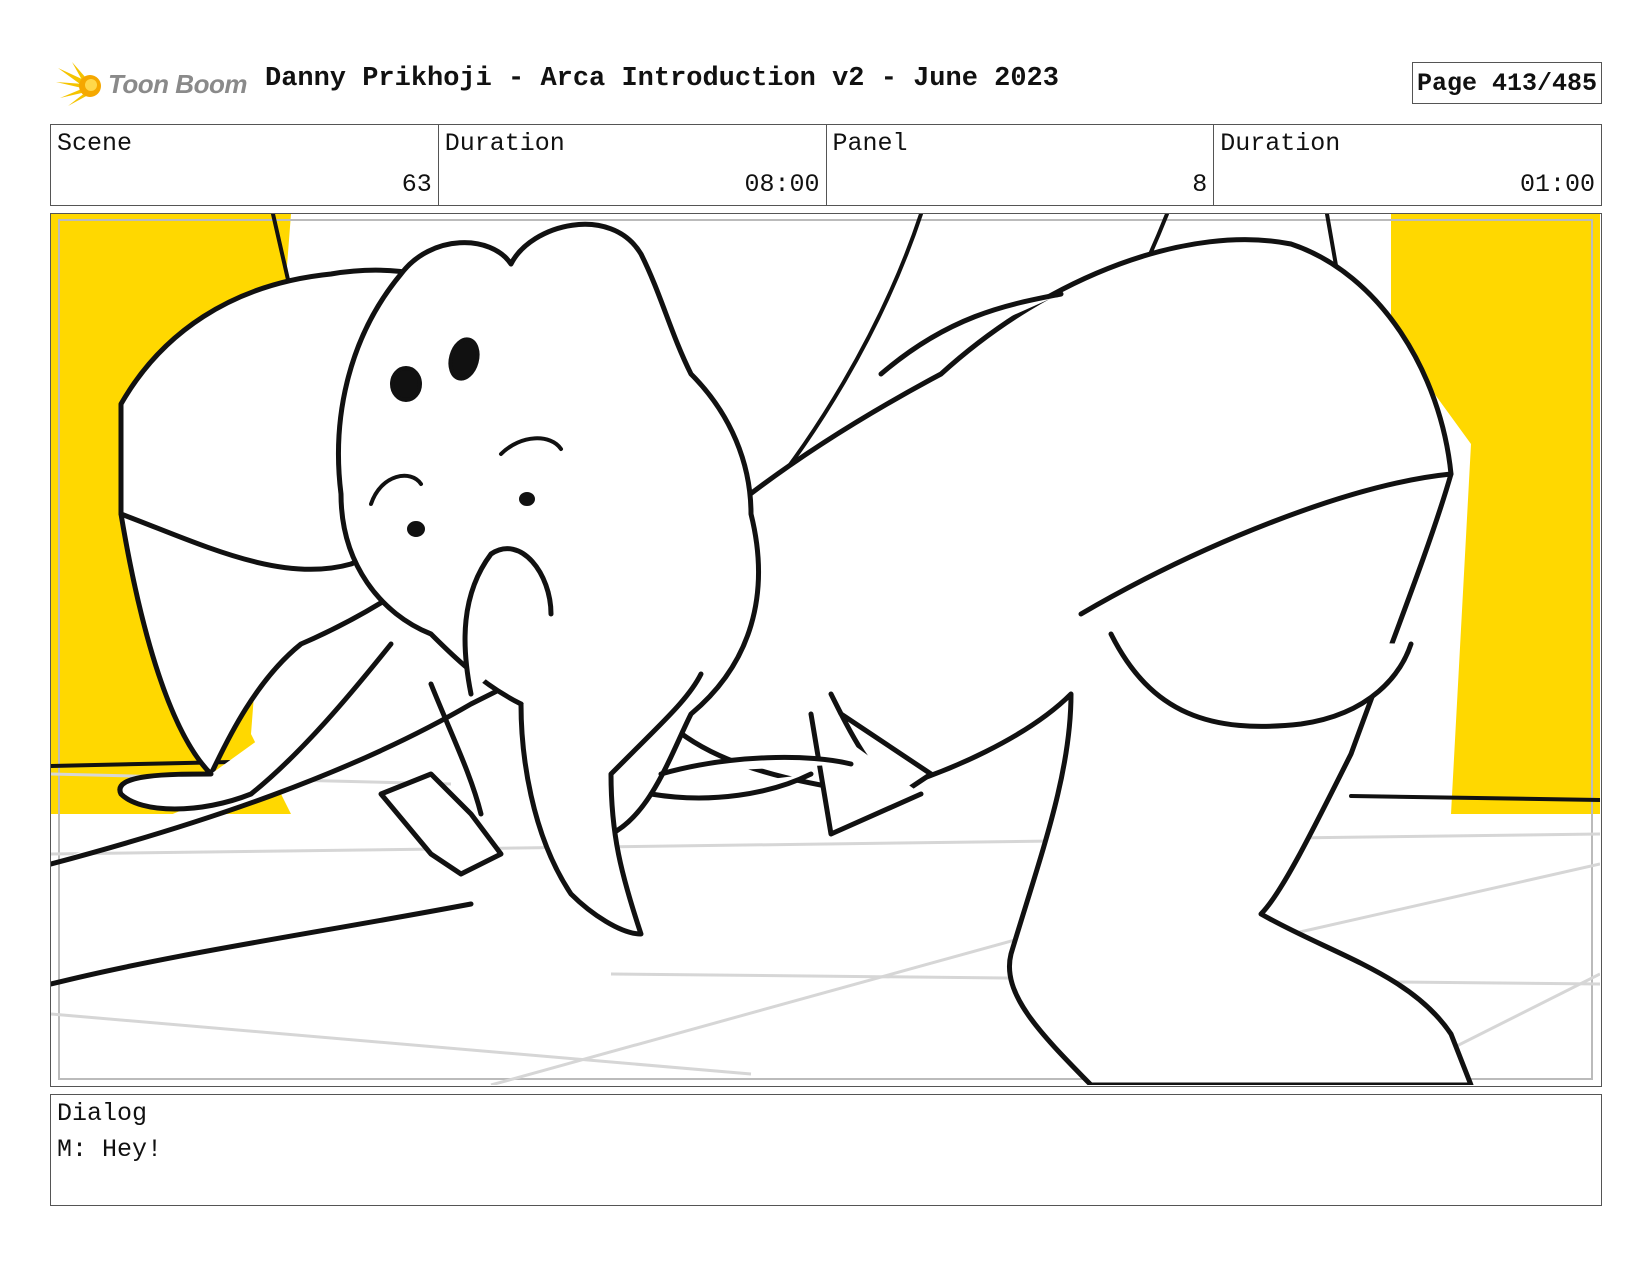 This screenshot has width=1650, height=1275. Describe the element at coordinates (102, 1113) in the screenshot. I see `dialog-label: Dialog` at that location.